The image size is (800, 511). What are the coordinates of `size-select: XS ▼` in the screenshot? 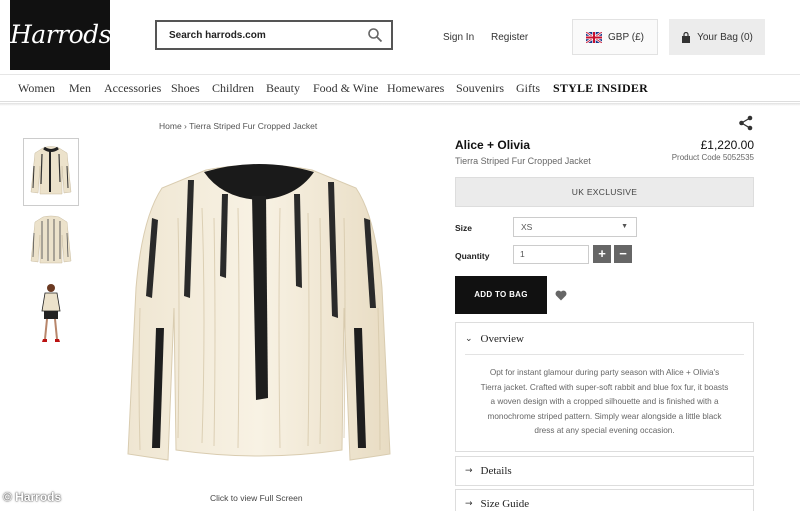 It's located at (575, 227).